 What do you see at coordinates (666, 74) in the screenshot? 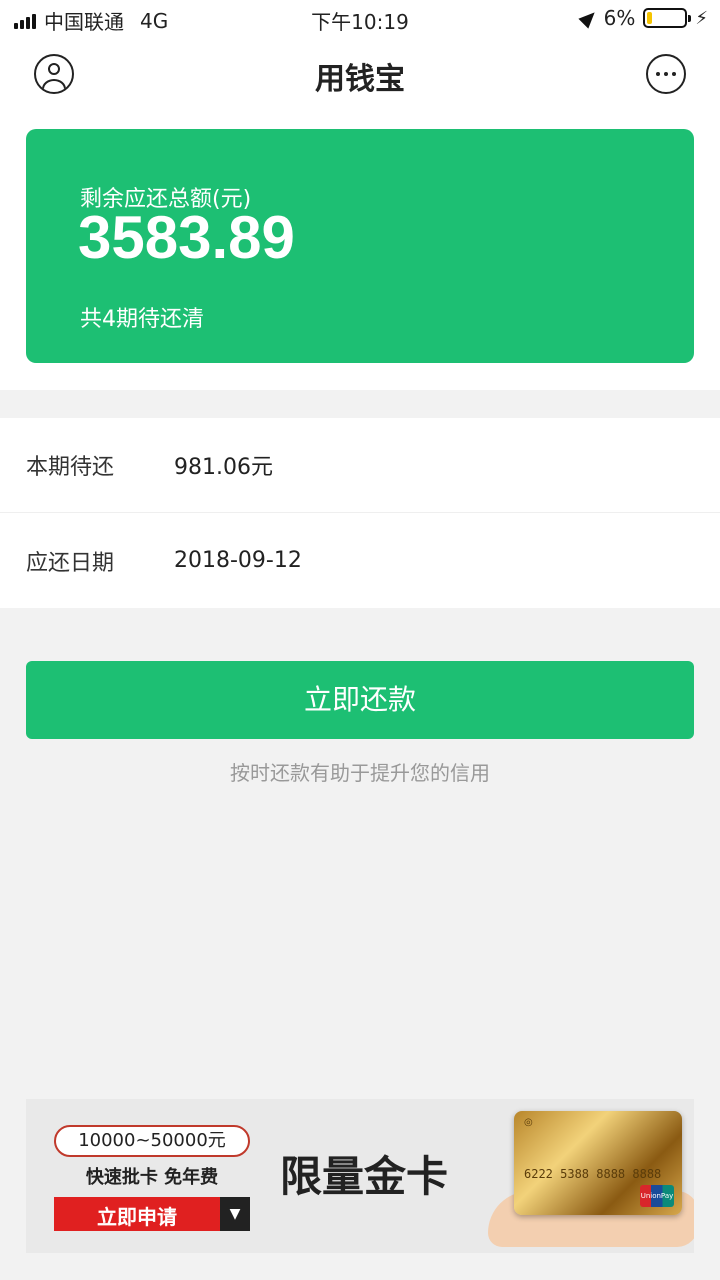
I see `more-icon` at bounding box center [666, 74].